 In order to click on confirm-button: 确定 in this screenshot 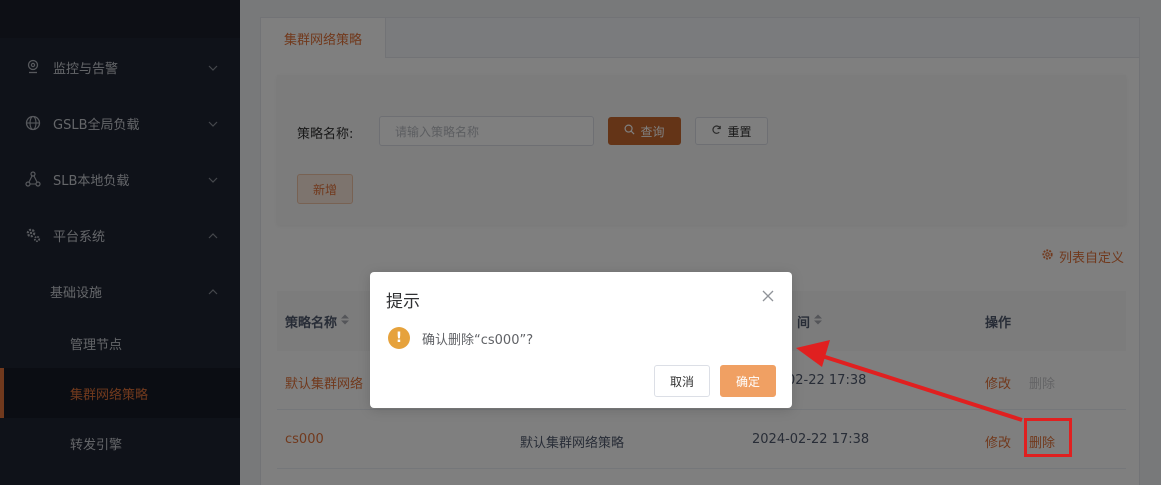, I will do `click(748, 381)`.